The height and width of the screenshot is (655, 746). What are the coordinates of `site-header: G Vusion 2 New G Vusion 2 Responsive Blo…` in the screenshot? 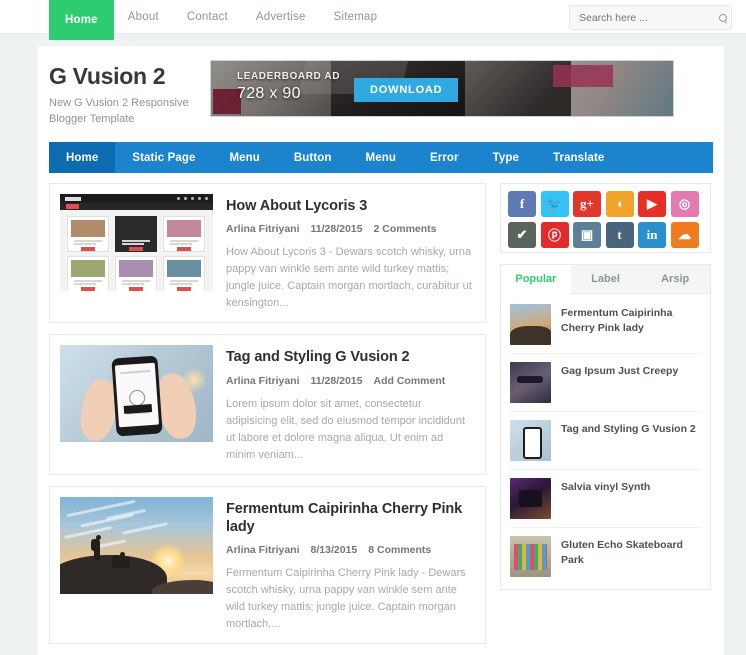 It's located at (381, 92).